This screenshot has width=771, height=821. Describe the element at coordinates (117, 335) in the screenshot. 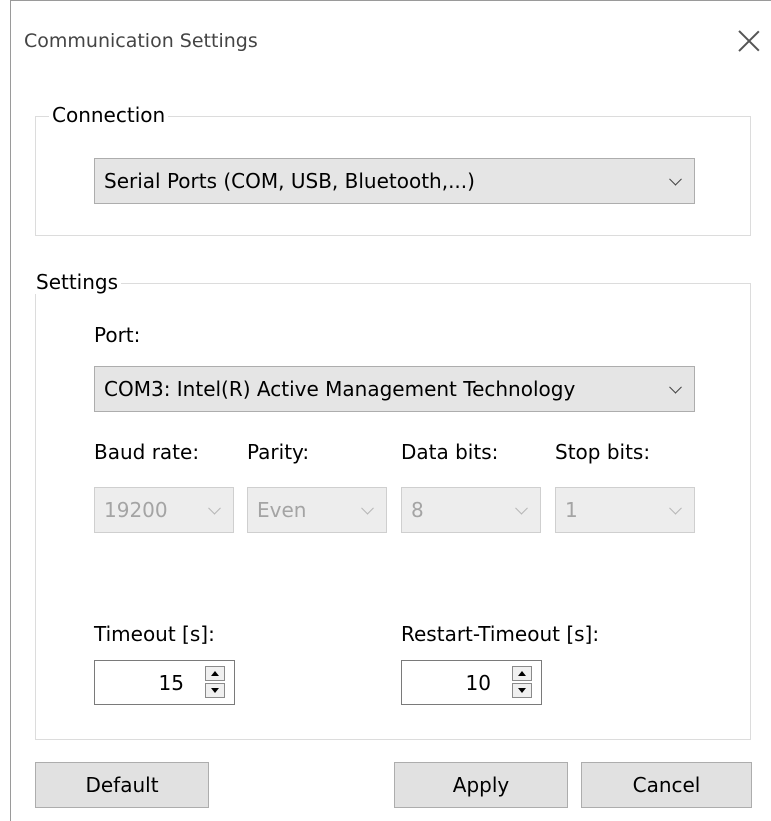

I see `port-label: Port:` at that location.